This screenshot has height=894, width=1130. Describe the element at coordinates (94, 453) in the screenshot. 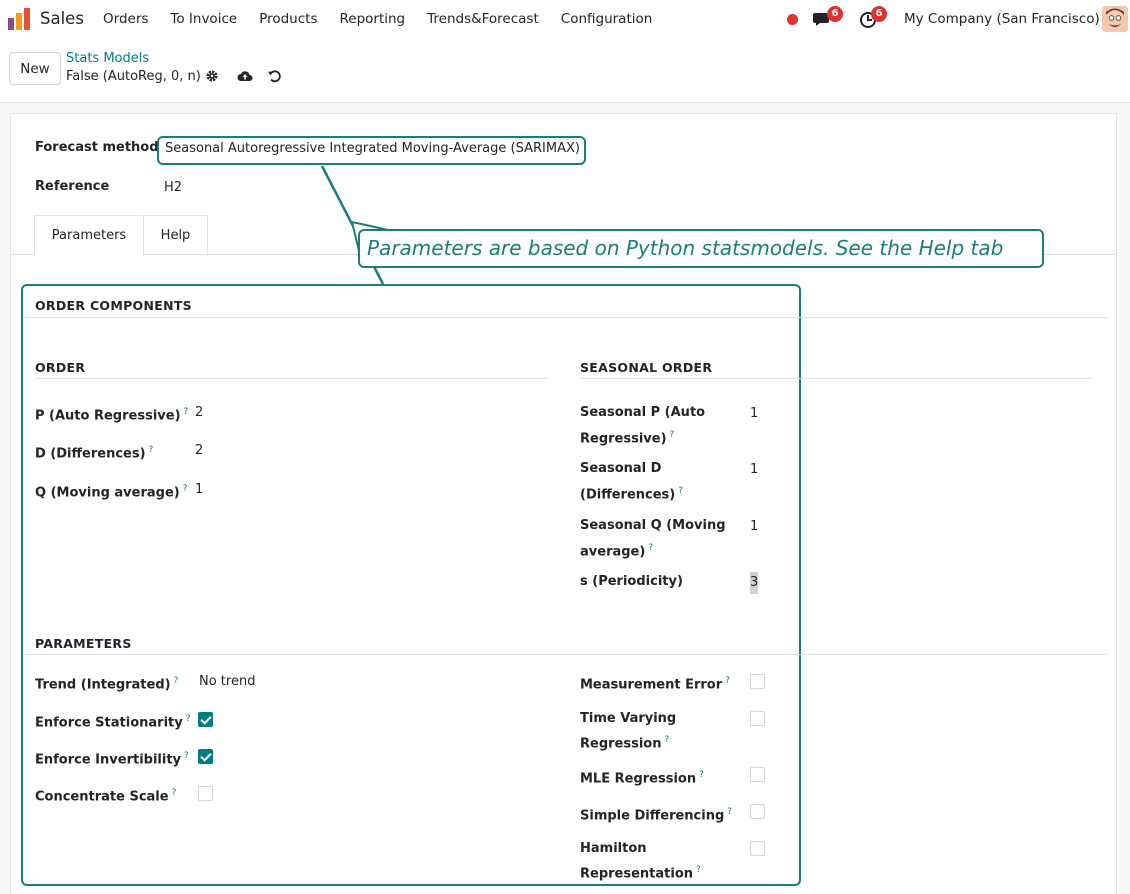

I see `d-label: D (Differences)?` at that location.